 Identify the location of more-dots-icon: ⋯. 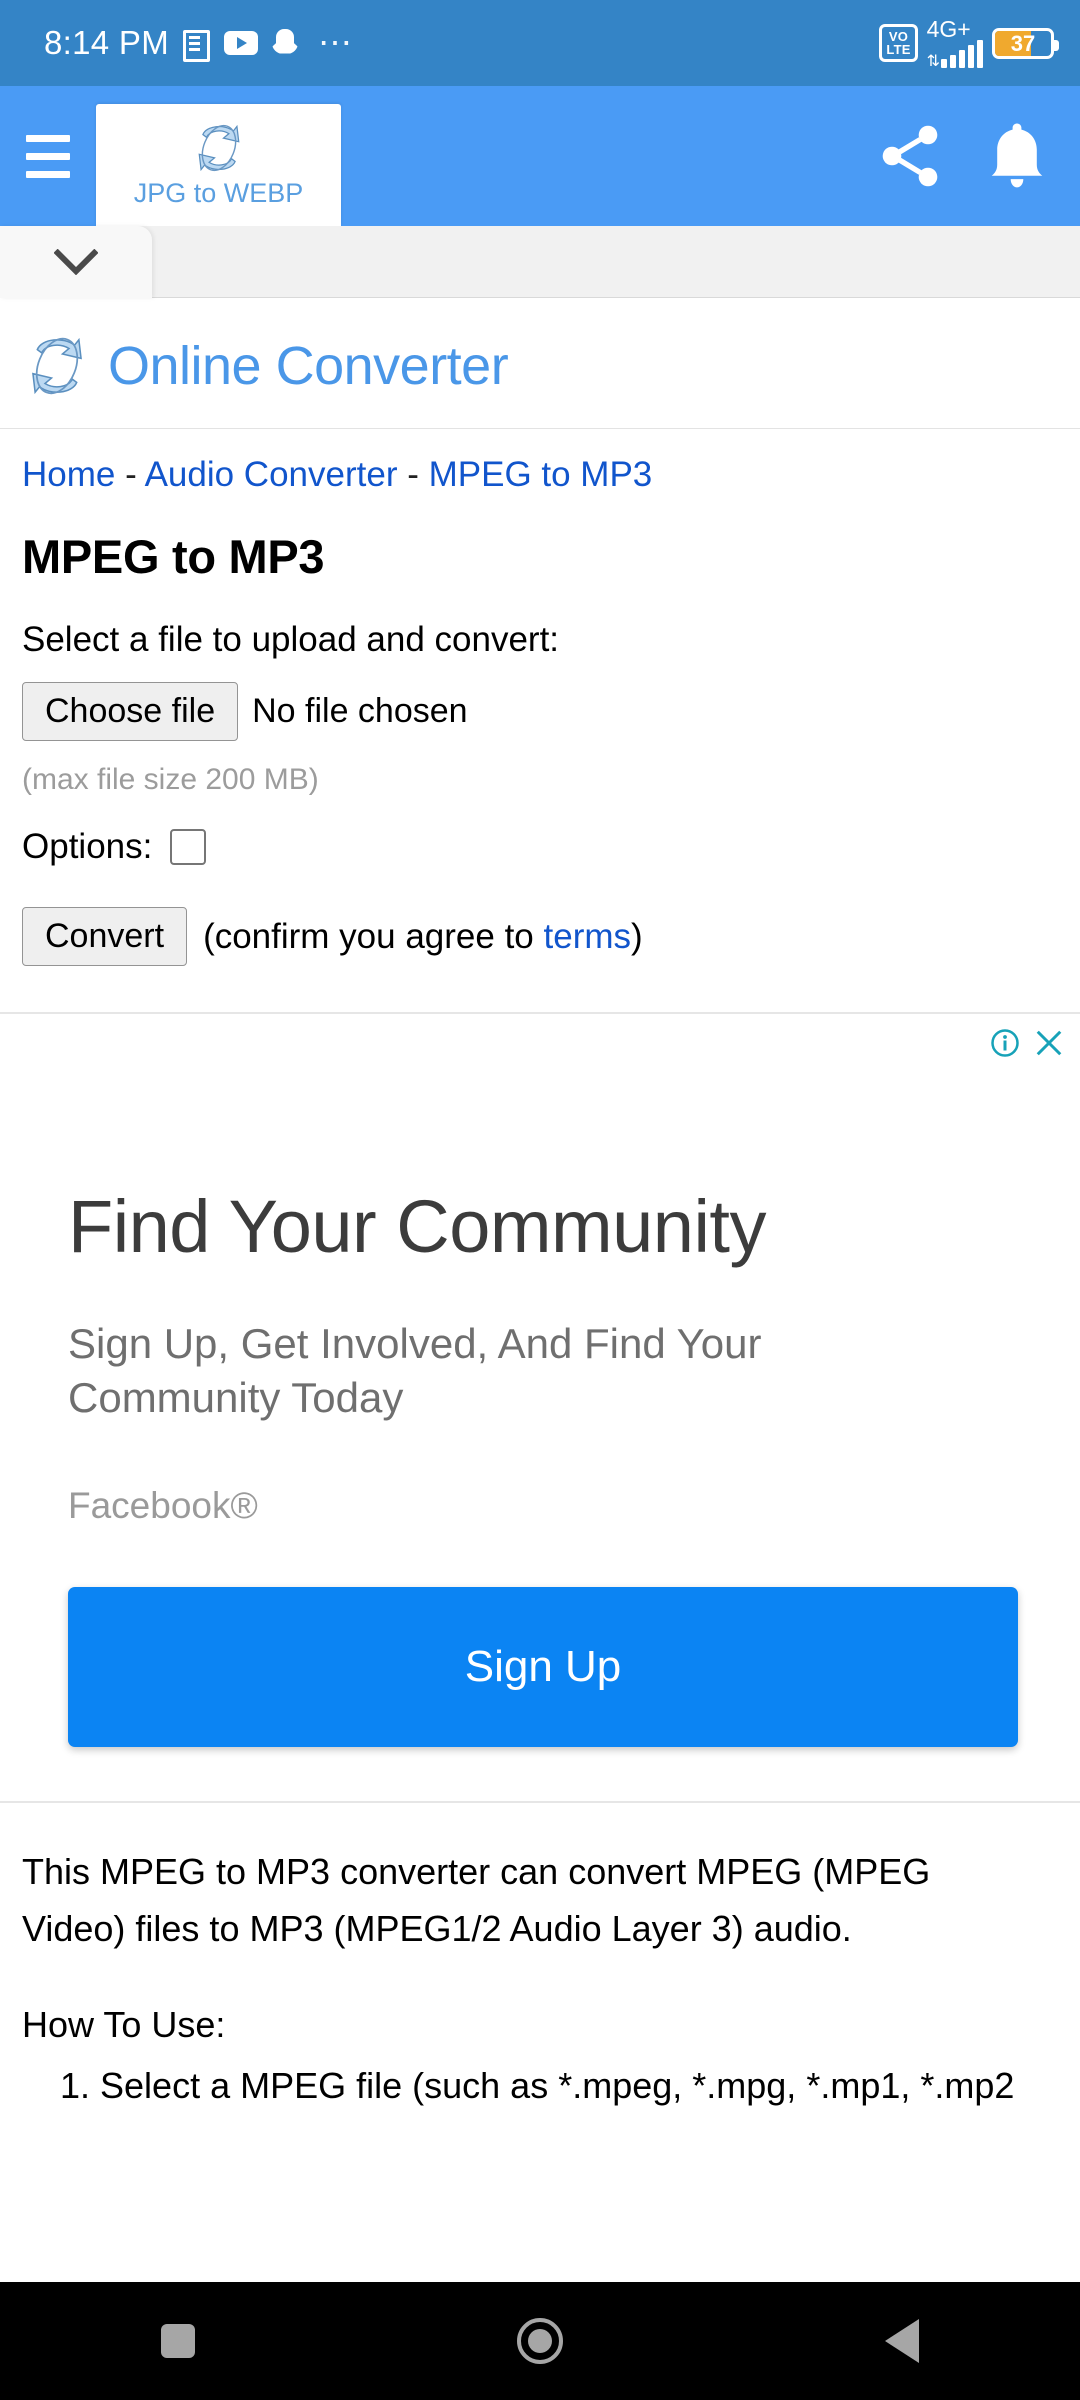
(336, 43).